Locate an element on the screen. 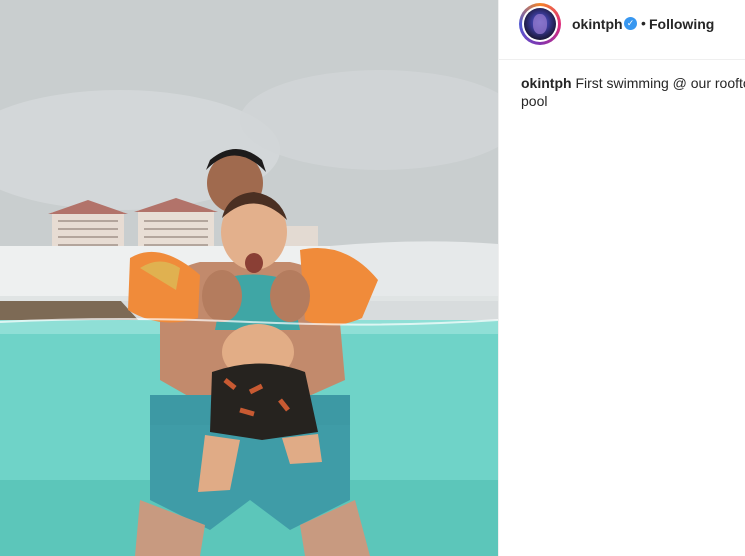 The width and height of the screenshot is (745, 556). verified-badge-icon: ✓ is located at coordinates (630, 23).